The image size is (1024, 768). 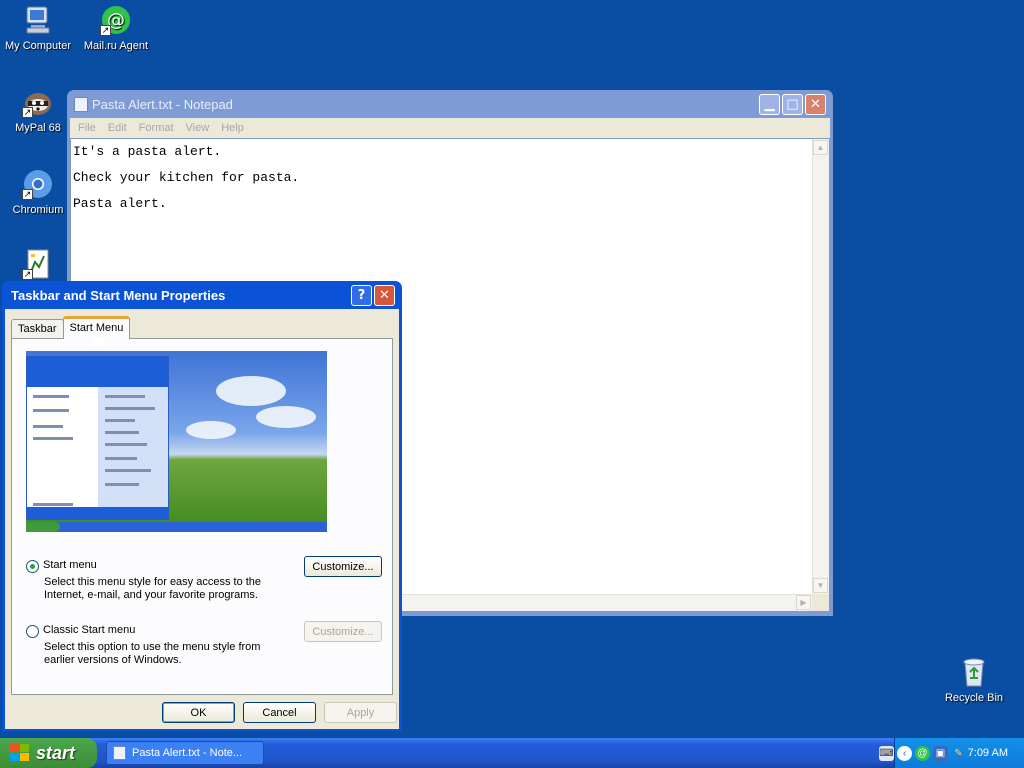 What do you see at coordinates (279, 712) in the screenshot?
I see `cancel-button: Cancel` at bounding box center [279, 712].